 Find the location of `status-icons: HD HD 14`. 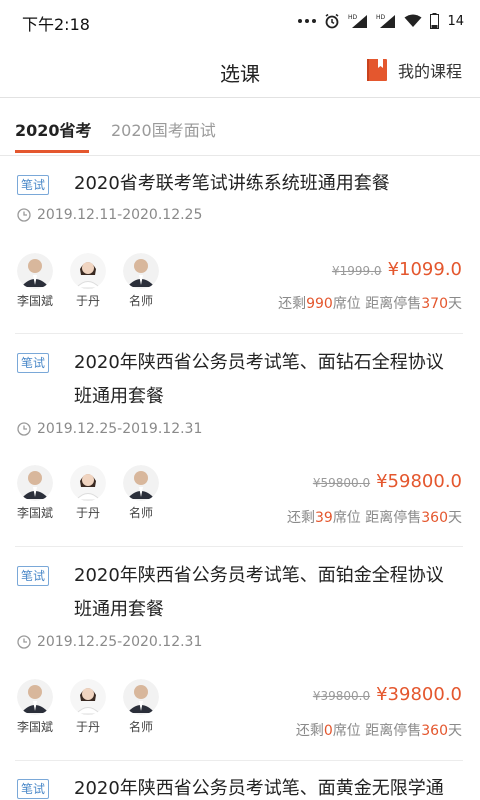

status-icons: HD HD 14 is located at coordinates (381, 21).